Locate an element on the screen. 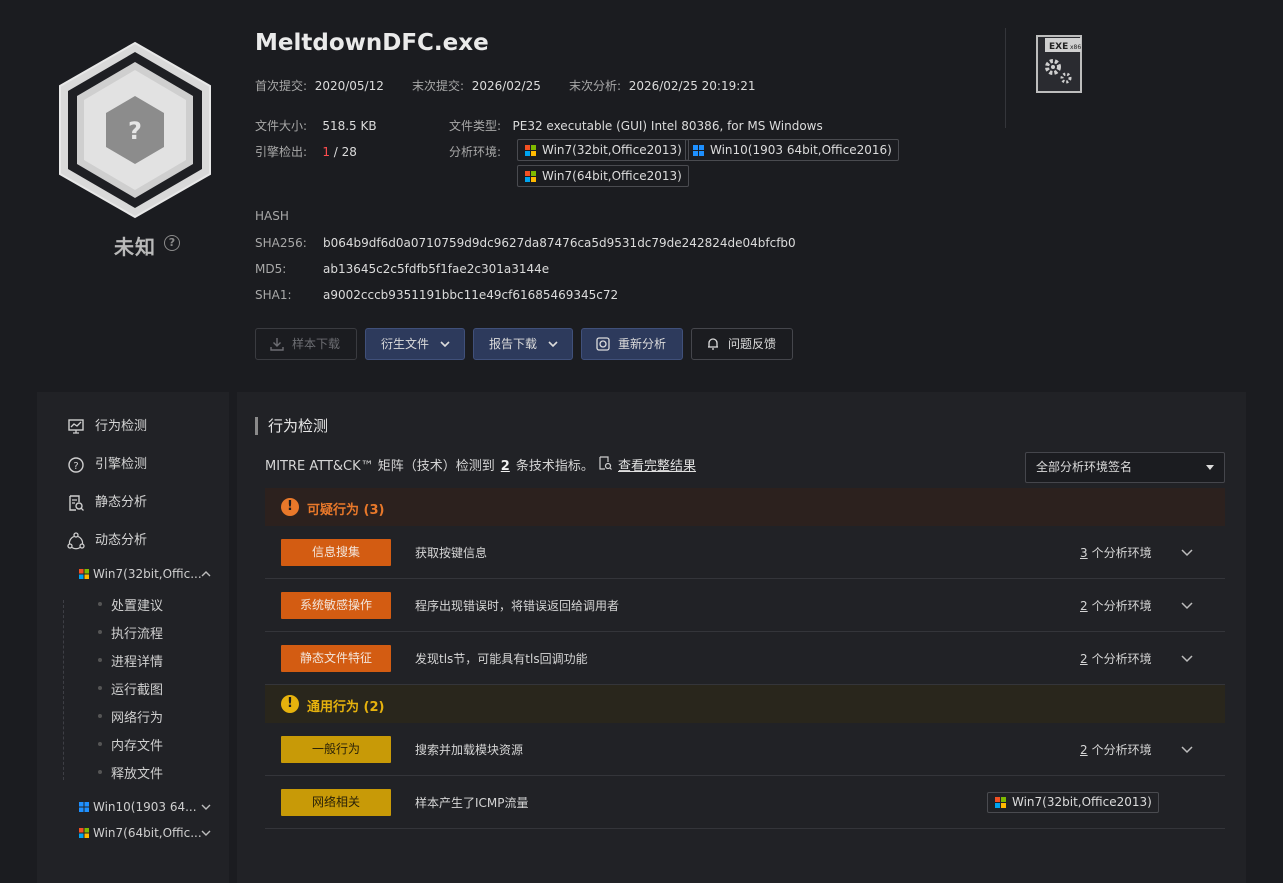 This screenshot has height=883, width=1283. verdict-badge: ? is located at coordinates (135, 130).